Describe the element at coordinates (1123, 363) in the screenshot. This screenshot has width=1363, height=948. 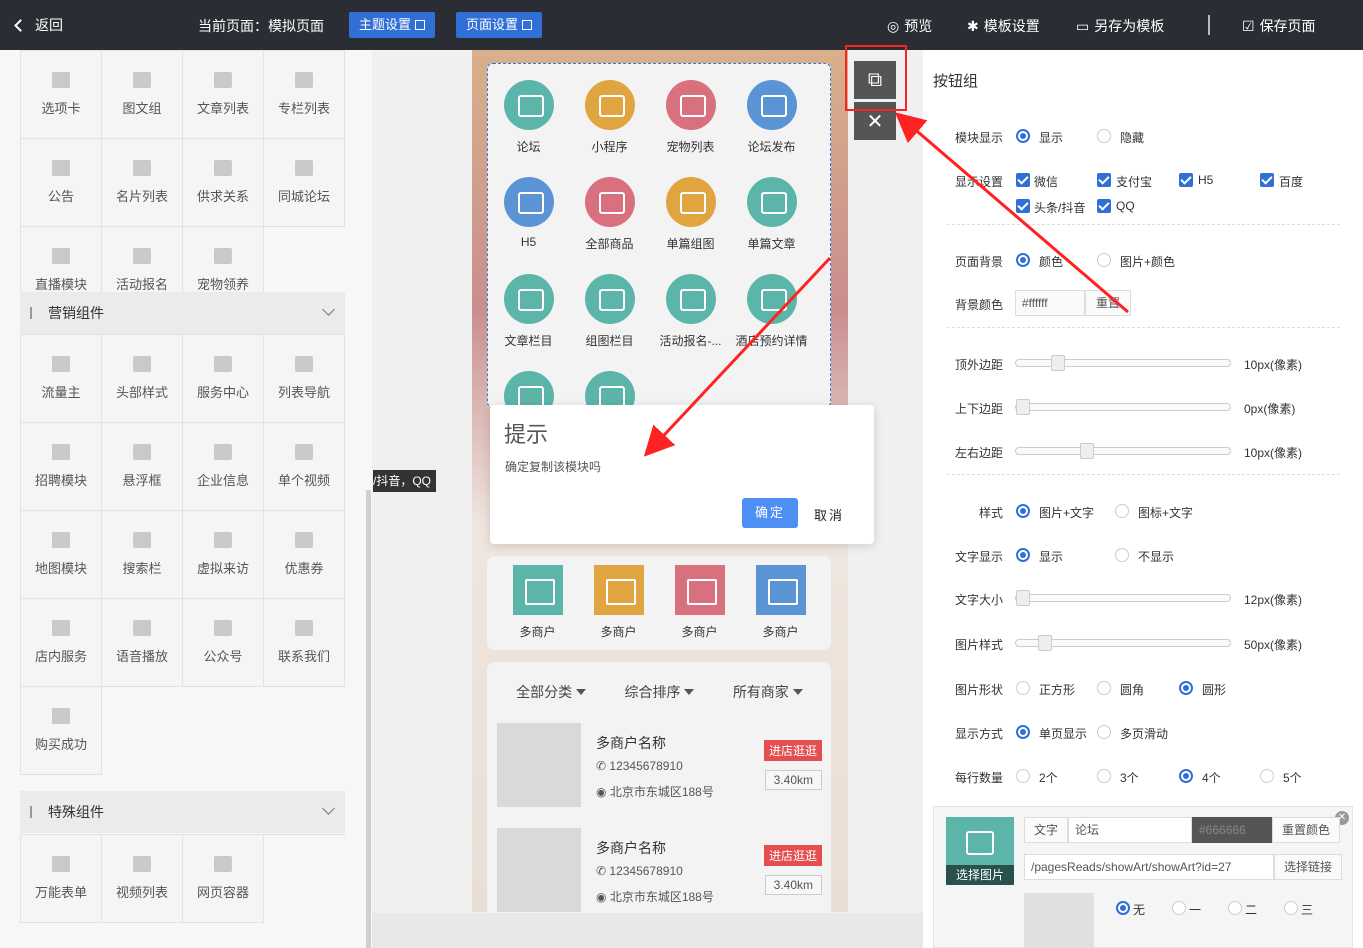
I see `top-margin-slider` at that location.